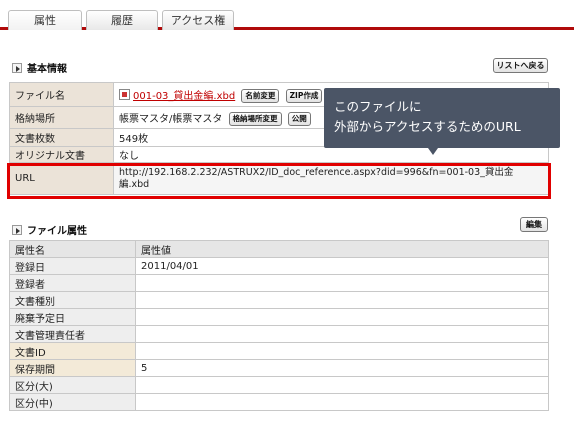  I want to click on label-url: URL, so click(61, 178).